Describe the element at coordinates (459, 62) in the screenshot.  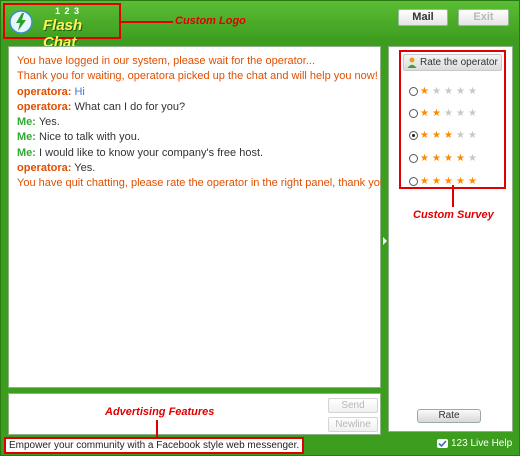
I see `survey-title-text: Rate the operator` at that location.